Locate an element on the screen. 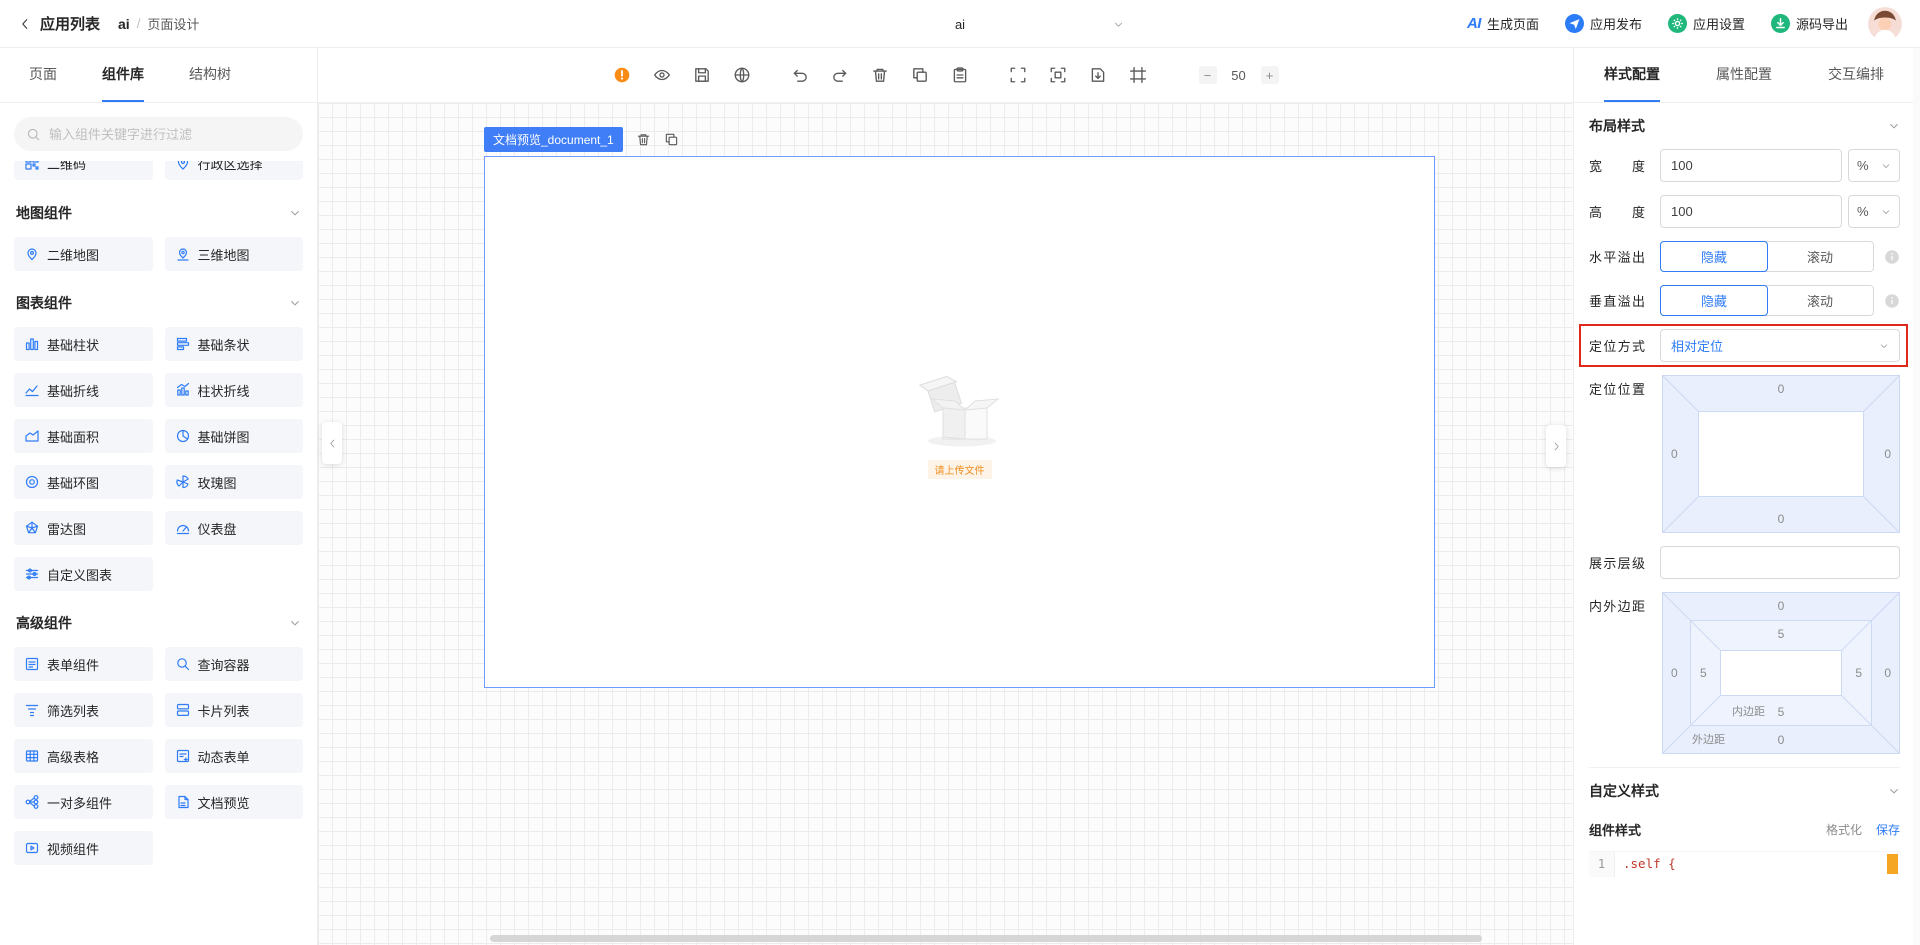  position-left-value: 0 is located at coordinates (1674, 454).